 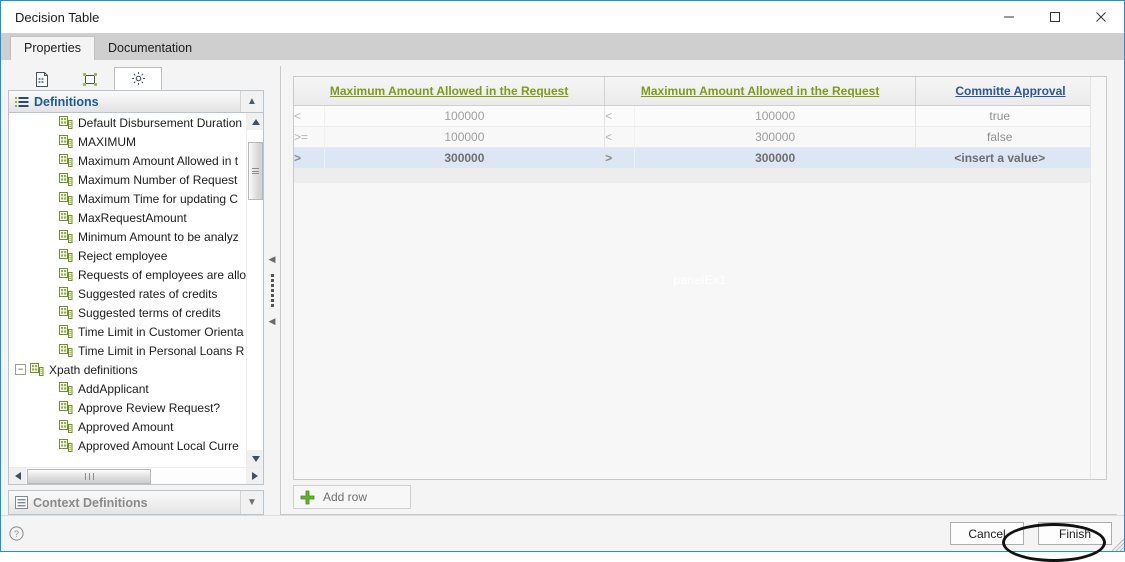 What do you see at coordinates (1101, 17) in the screenshot?
I see `close-button` at bounding box center [1101, 17].